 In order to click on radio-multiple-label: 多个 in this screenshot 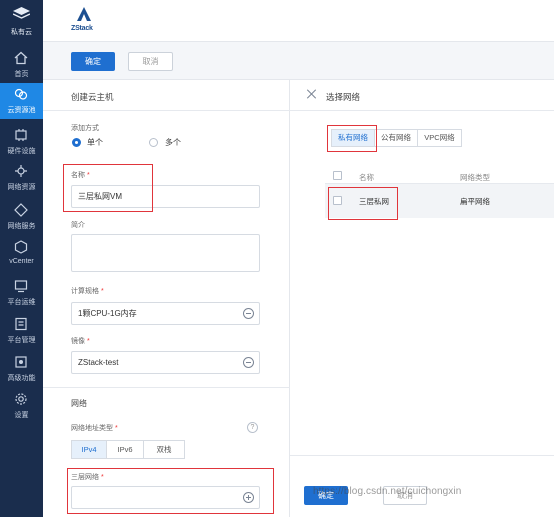, I will do `click(173, 142)`.